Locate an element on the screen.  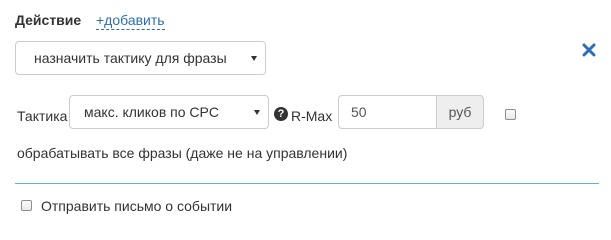
action-select-value: назначить тактику для фразы is located at coordinates (130, 58).